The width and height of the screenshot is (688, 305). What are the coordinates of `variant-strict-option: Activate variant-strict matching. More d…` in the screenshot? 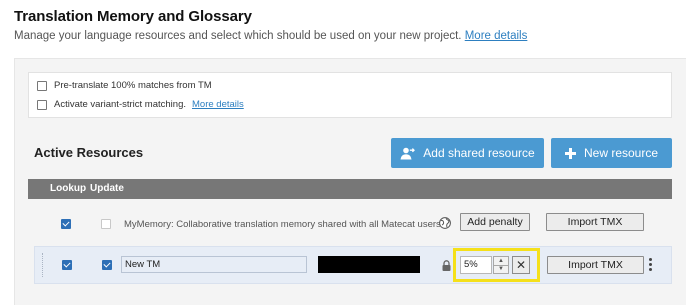 It's located at (140, 104).